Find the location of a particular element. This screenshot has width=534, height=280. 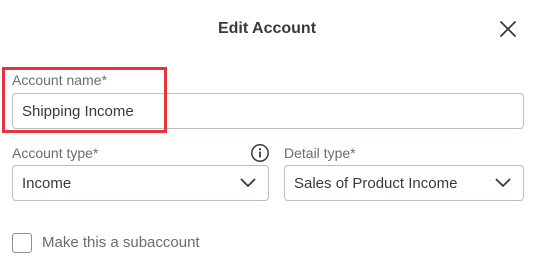

info-icon is located at coordinates (260, 153).